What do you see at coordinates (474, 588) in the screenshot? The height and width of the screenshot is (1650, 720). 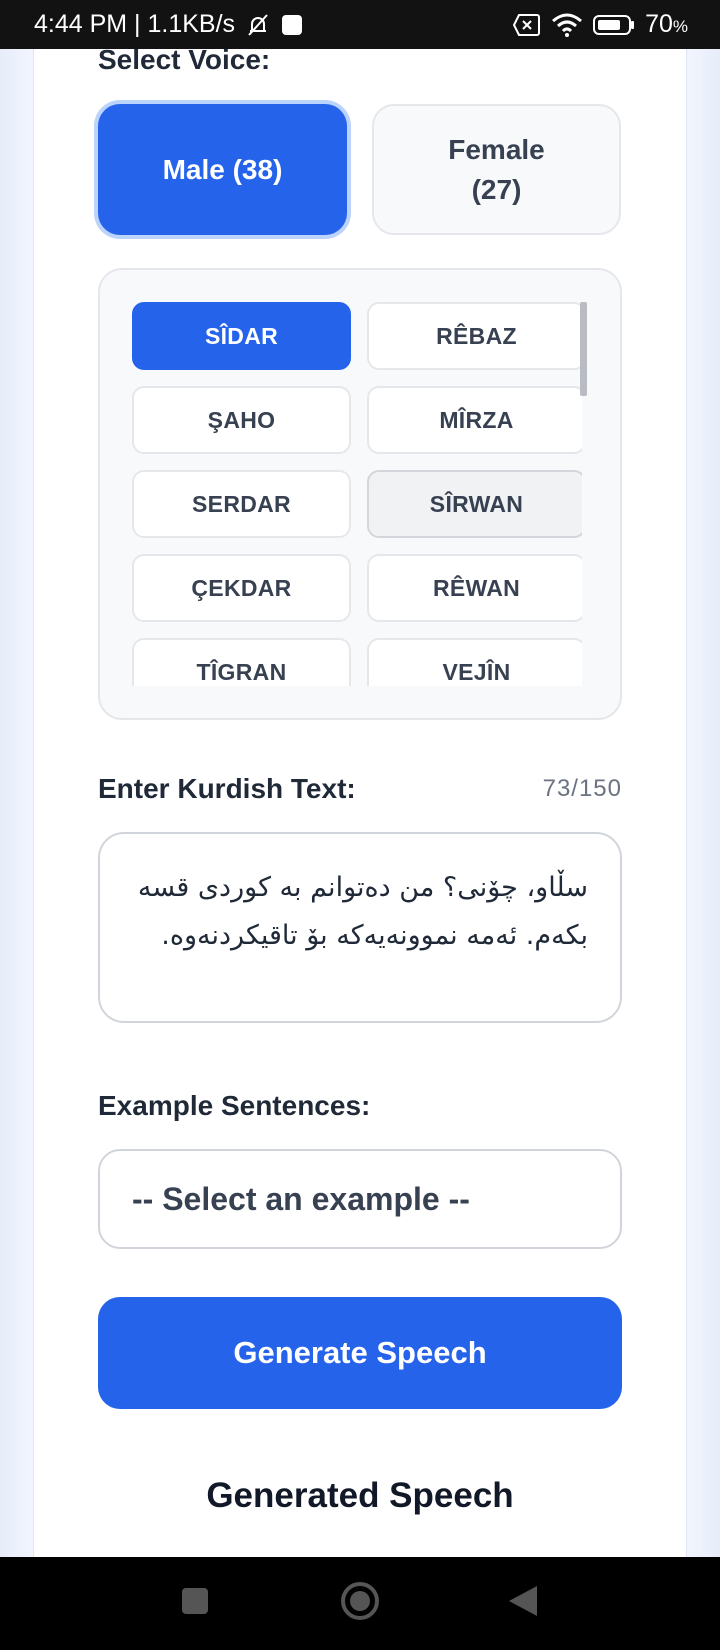 I see `voice-option: RÊWAN` at bounding box center [474, 588].